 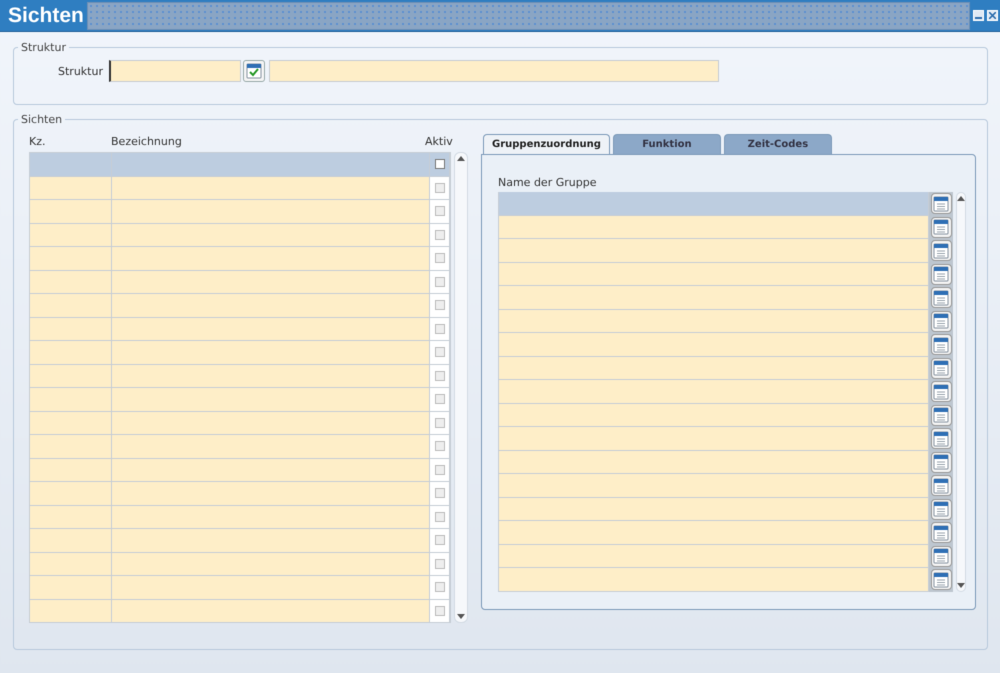 I want to click on minimize-button, so click(x=978, y=15).